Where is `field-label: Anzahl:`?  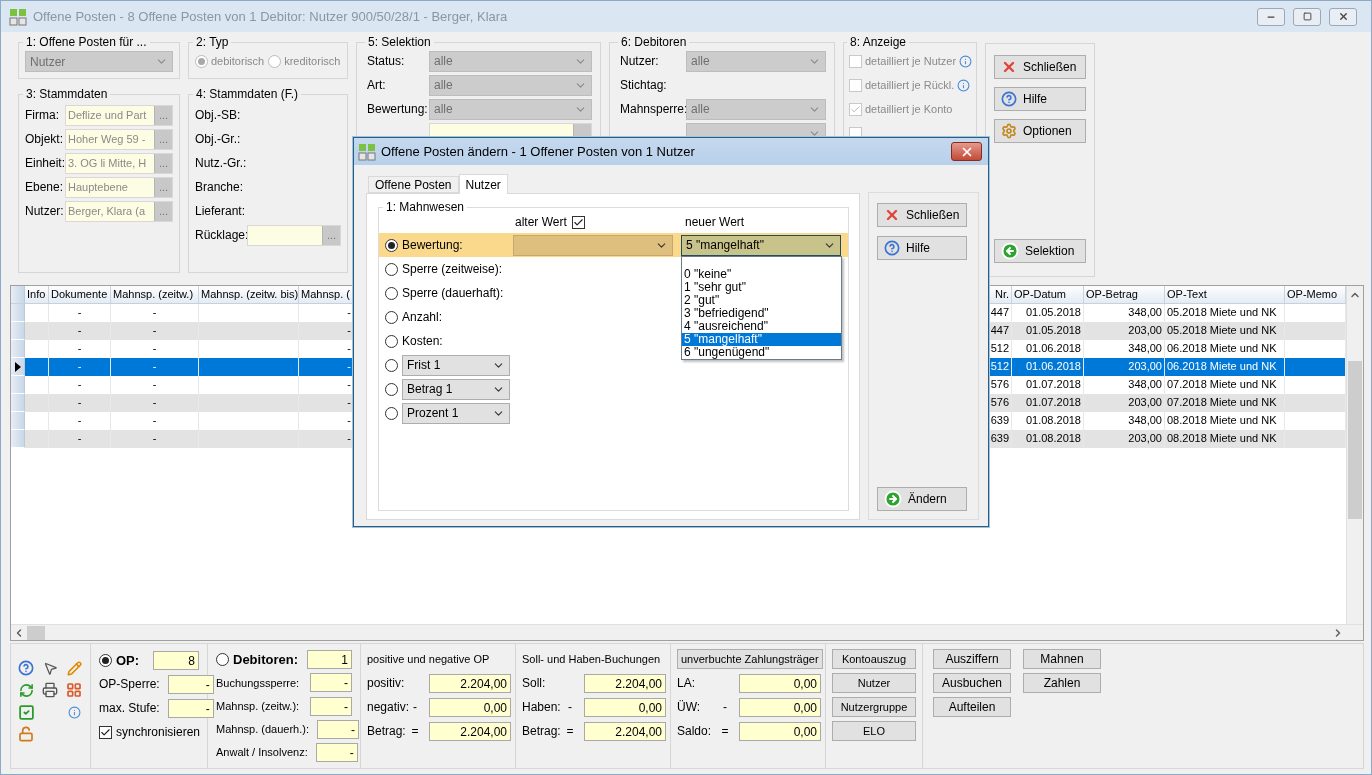 field-label: Anzahl: is located at coordinates (422, 317).